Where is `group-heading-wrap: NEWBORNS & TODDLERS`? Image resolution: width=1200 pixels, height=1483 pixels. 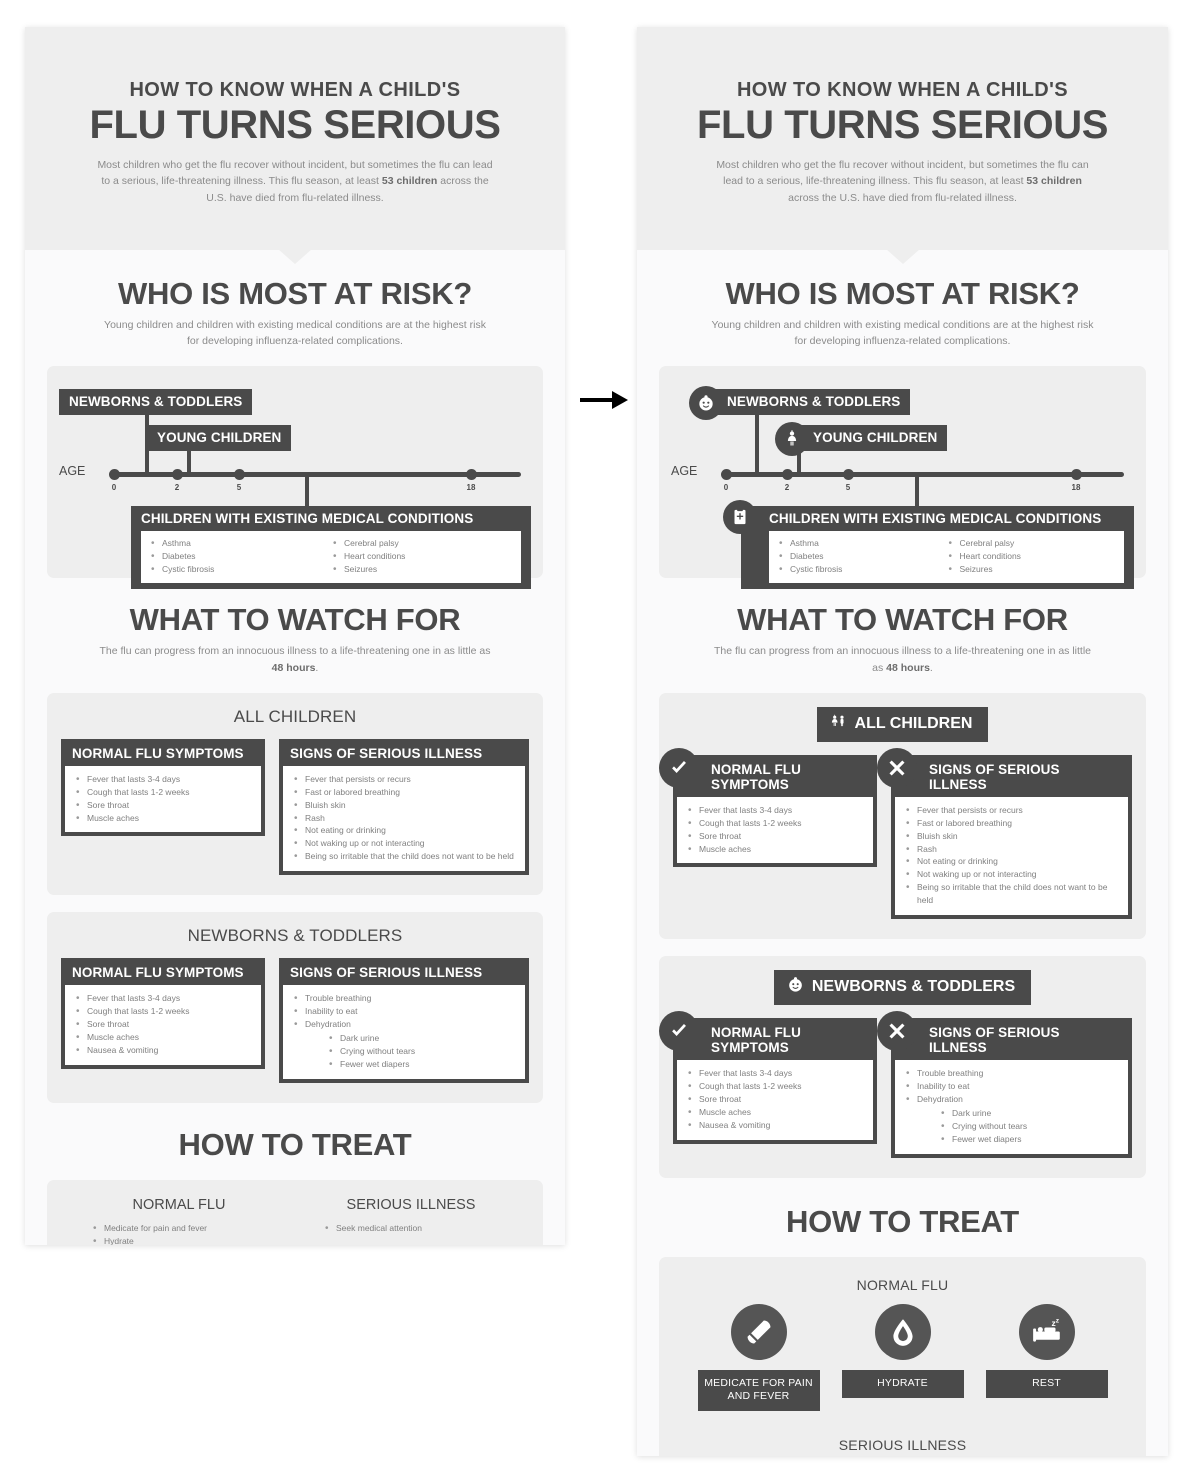
group-heading-wrap: NEWBORNS & TODDLERS is located at coordinates (902, 988).